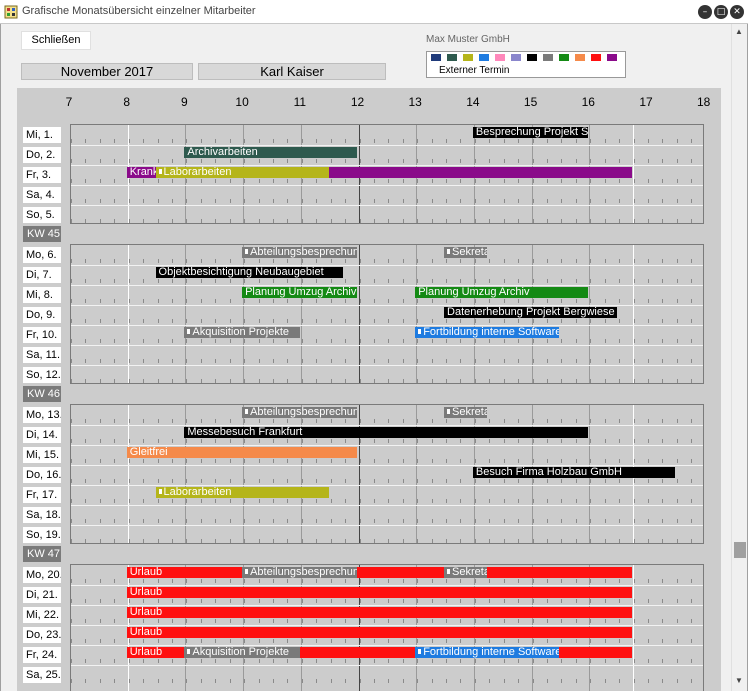 Image resolution: width=748 pixels, height=691 pixels. I want to click on hour-label: 12, so click(357, 102).